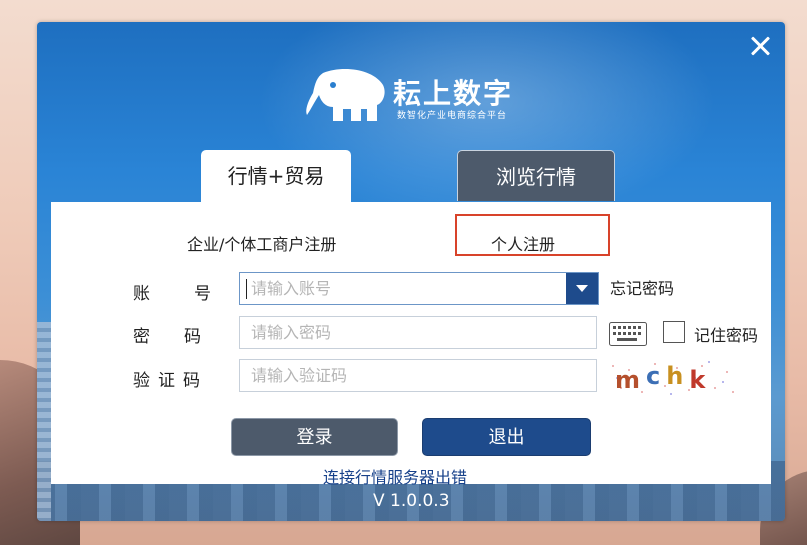  Describe the element at coordinates (677, 376) in the screenshot. I see `captcha-char: h` at that location.